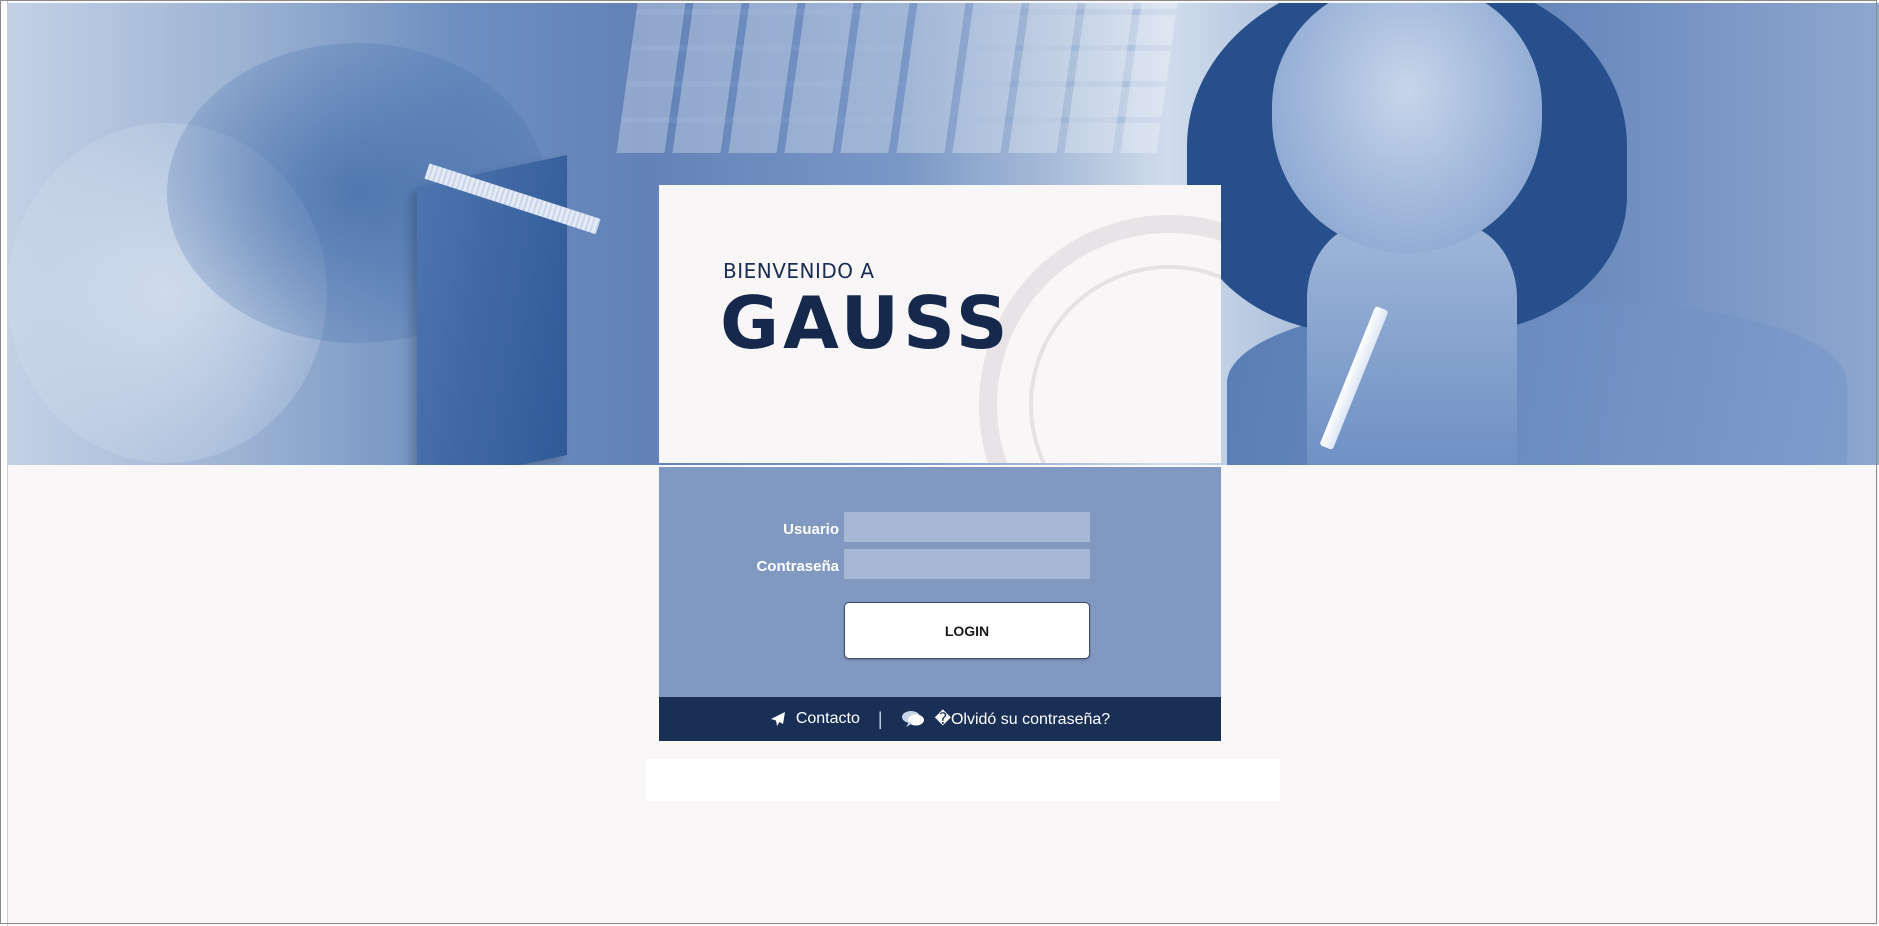 The image size is (1879, 926). I want to click on app-title: GAUSS, so click(866, 323).